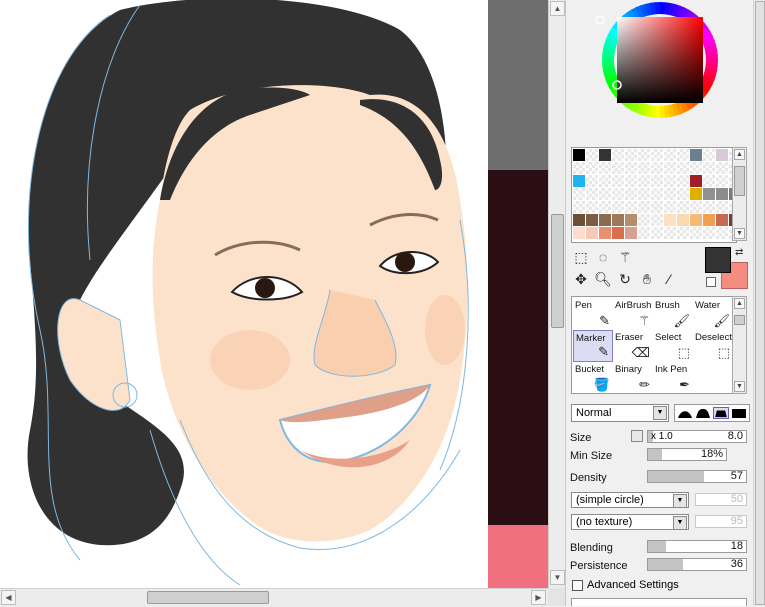 The width and height of the screenshot is (765, 607). What do you see at coordinates (633, 378) in the screenshot?
I see `brush-binary-button: Binary ✏` at bounding box center [633, 378].